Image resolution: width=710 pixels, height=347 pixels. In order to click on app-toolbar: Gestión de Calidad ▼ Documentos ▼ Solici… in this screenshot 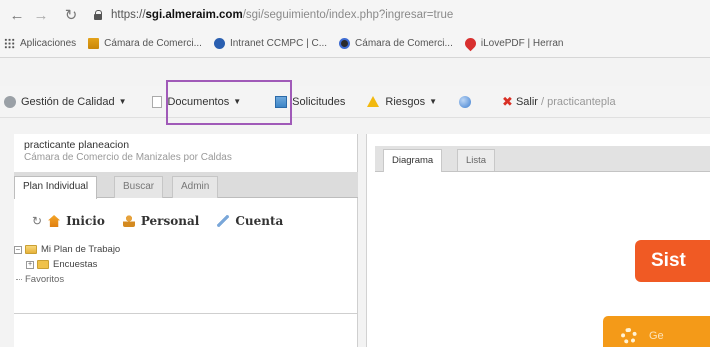, I will do `click(355, 102)`.